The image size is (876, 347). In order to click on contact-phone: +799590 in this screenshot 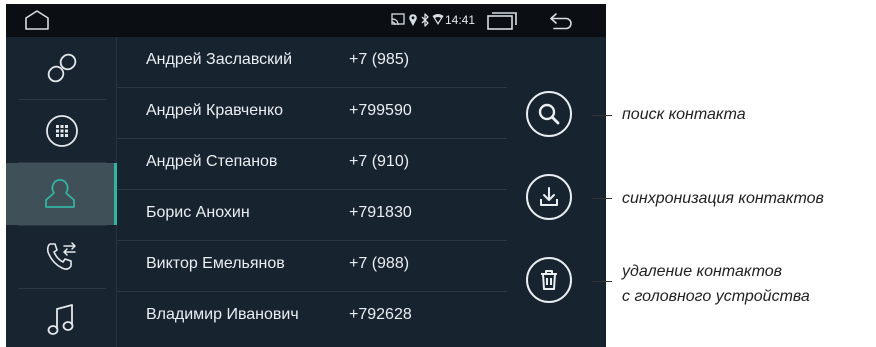, I will do `click(380, 110)`.